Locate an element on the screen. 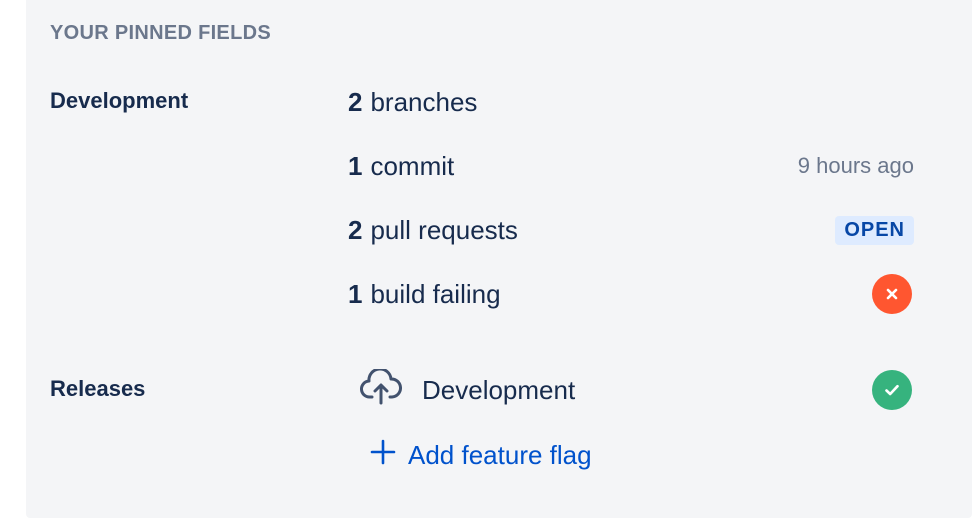 This screenshot has width=972, height=528. build-text: build failing is located at coordinates (435, 293).